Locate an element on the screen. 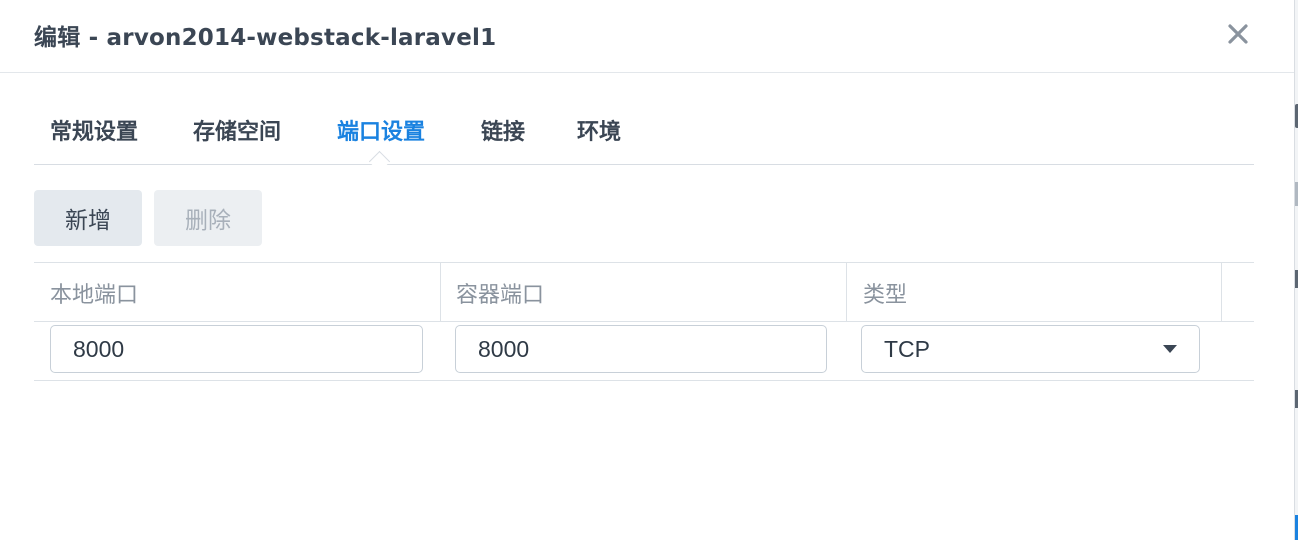 This screenshot has height=540, width=1298. table-header: 本地端口 容器端口 类型 is located at coordinates (644, 292).